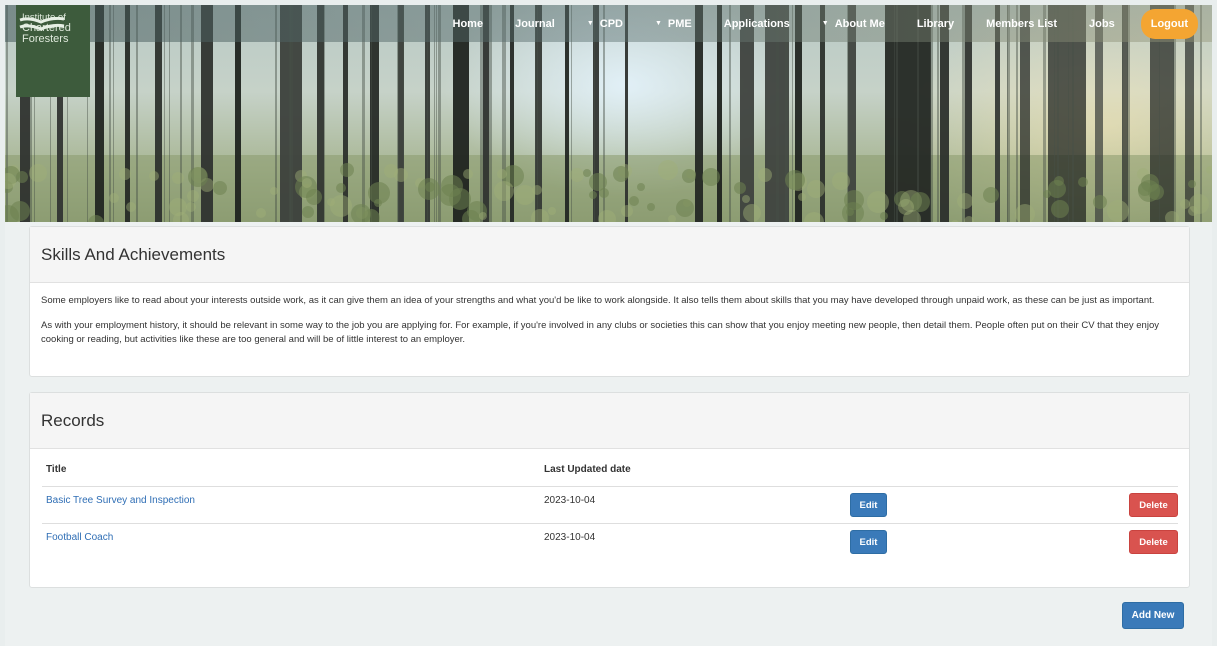 Image resolution: width=1217 pixels, height=646 pixels. Describe the element at coordinates (609, 255) in the screenshot. I see `skills-panel-header: Skills And Achievements` at that location.